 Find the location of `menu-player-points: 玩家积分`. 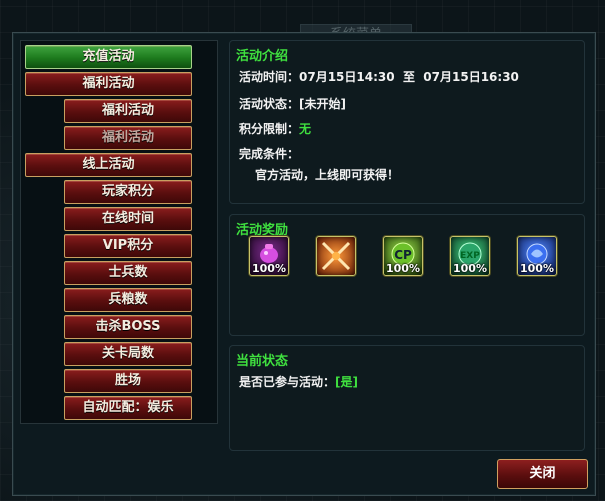

menu-player-points: 玩家积分 is located at coordinates (128, 192).